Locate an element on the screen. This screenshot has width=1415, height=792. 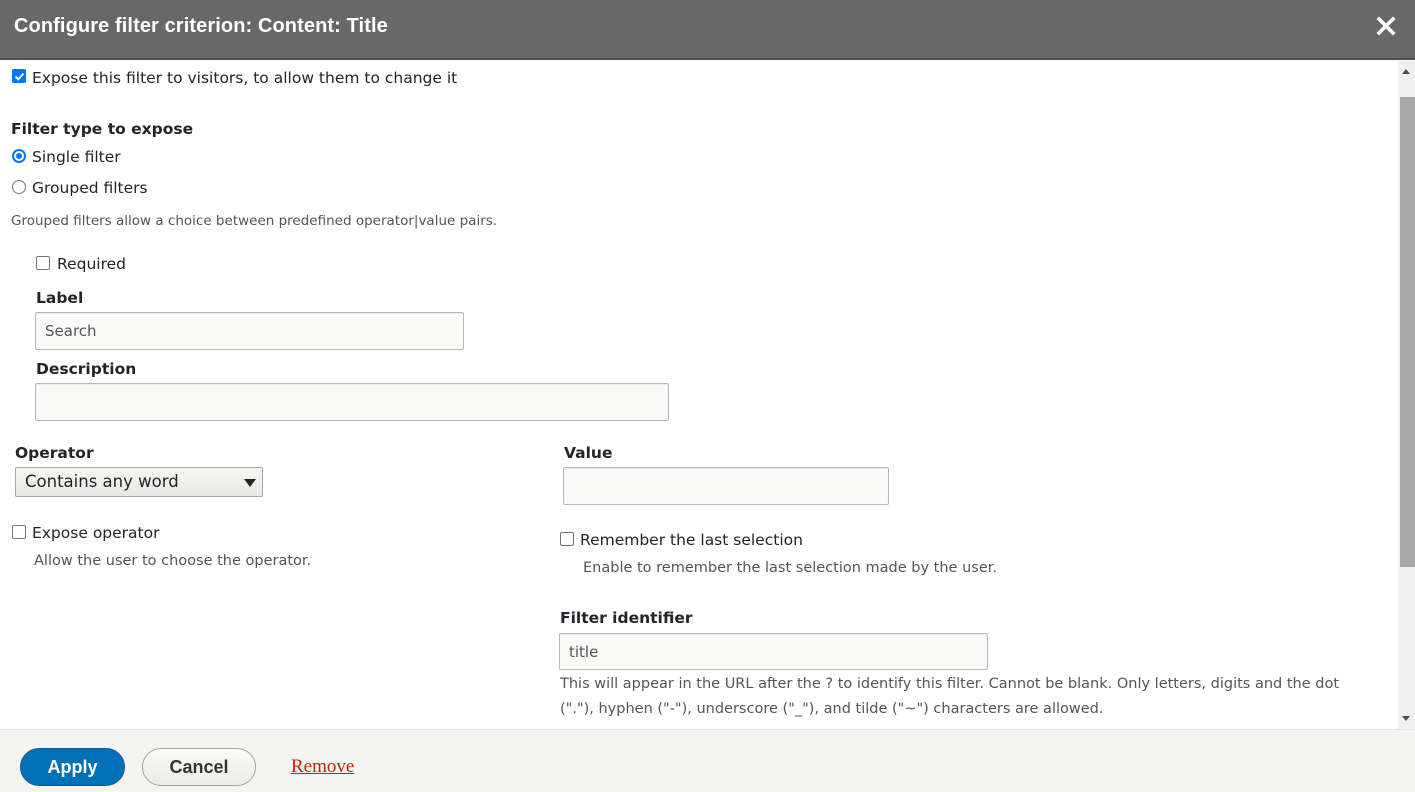
grouped-filters-radio is located at coordinates (19, 187).